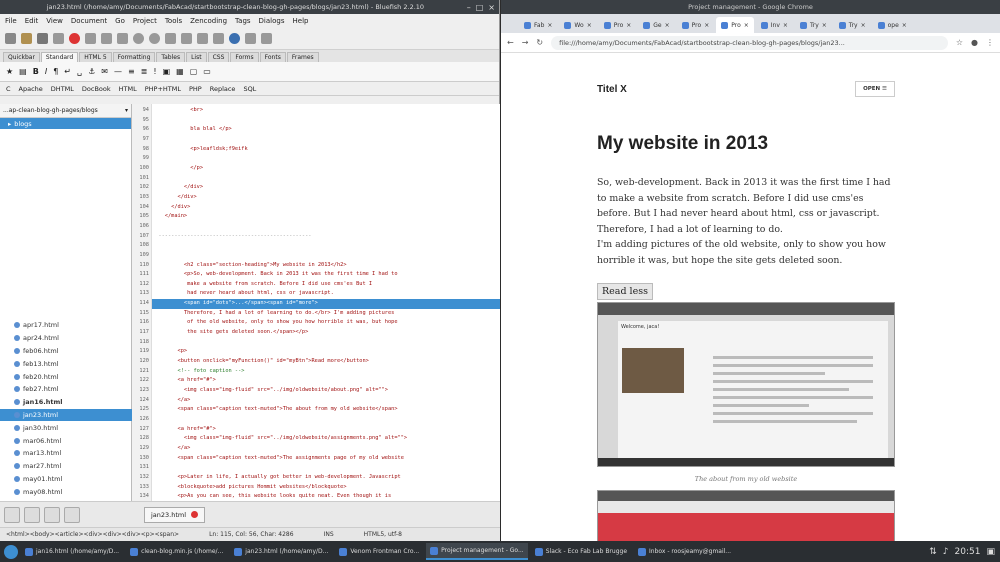 The width and height of the screenshot is (1000, 562). What do you see at coordinates (223, 89) in the screenshot?
I see `syntax-replace: Replace` at bounding box center [223, 89].